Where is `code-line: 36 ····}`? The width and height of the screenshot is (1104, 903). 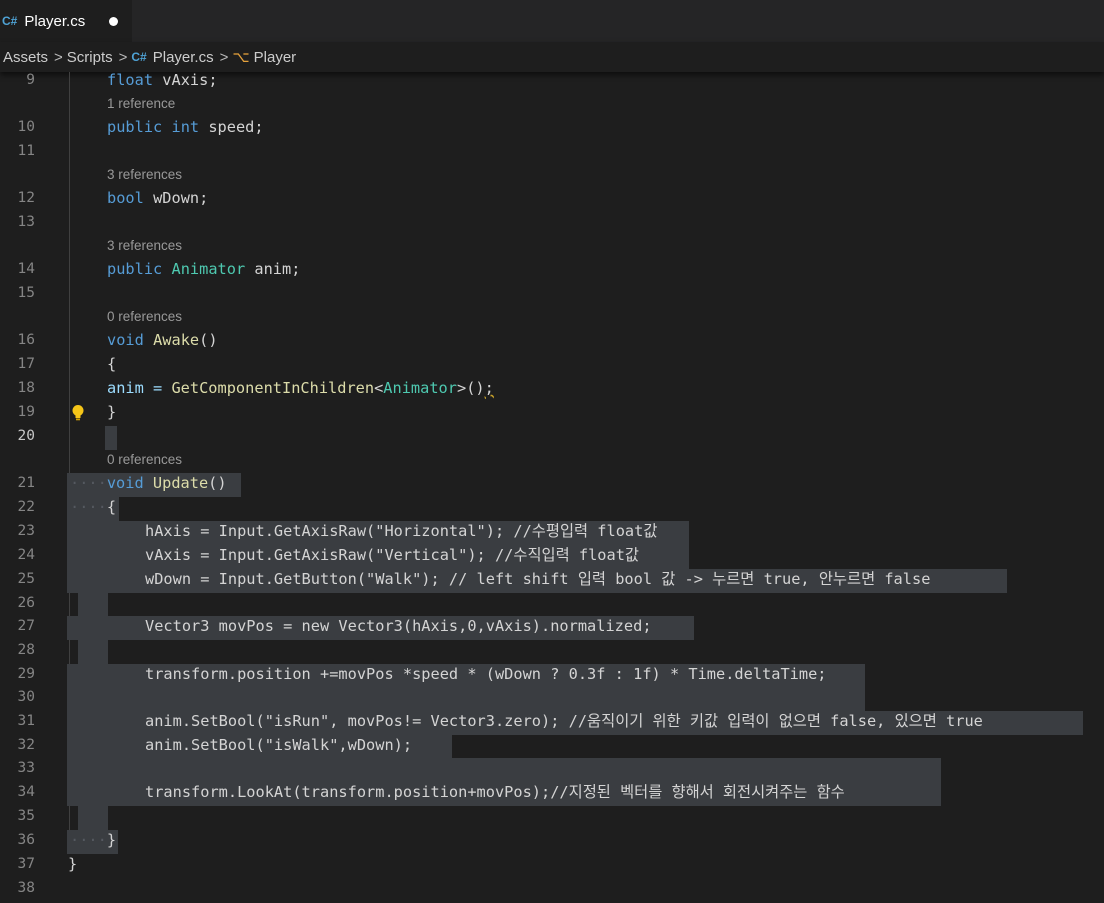
code-line: 36 ····} is located at coordinates (552, 840).